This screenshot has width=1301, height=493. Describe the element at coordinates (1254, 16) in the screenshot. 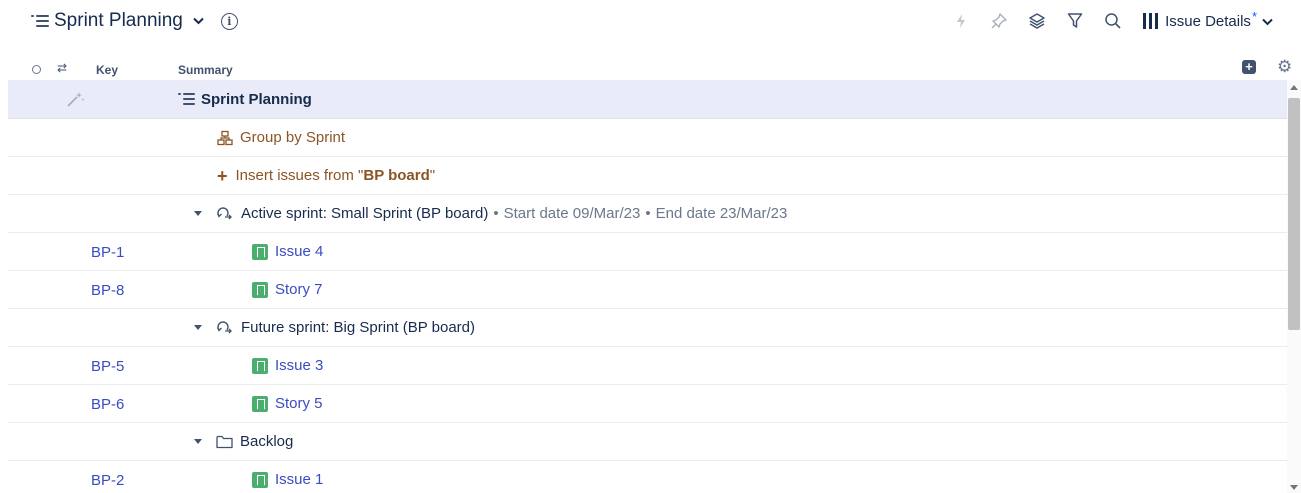

I see `view-modified-indicator: *` at that location.